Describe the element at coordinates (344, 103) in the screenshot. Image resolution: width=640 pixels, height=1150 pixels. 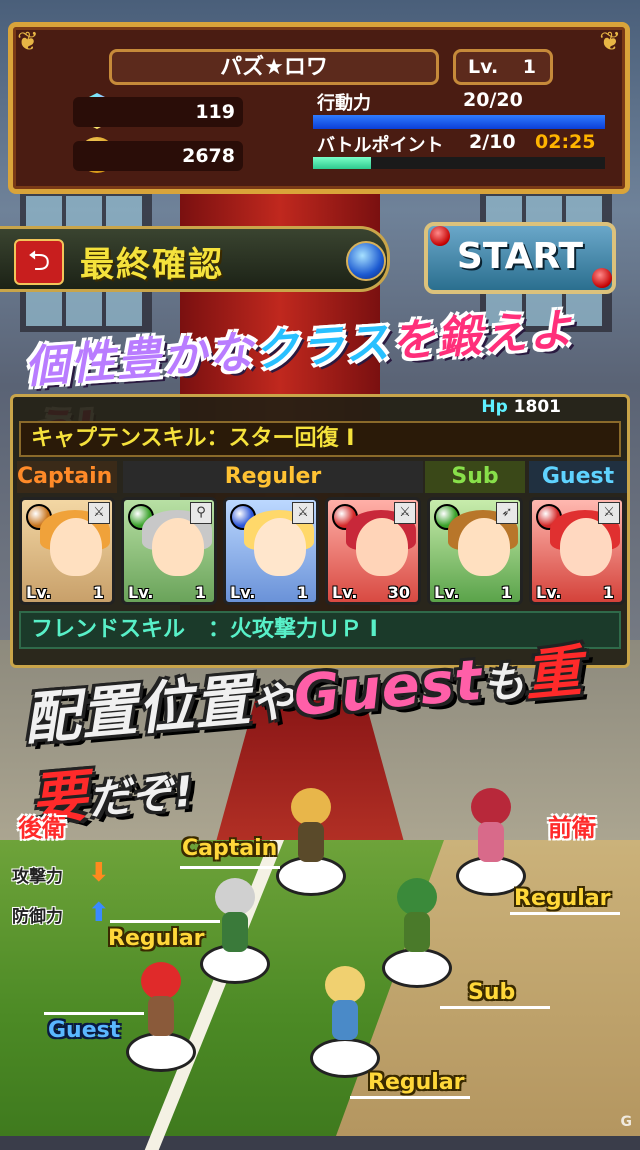
I see `action-points-label: 行動力` at that location.